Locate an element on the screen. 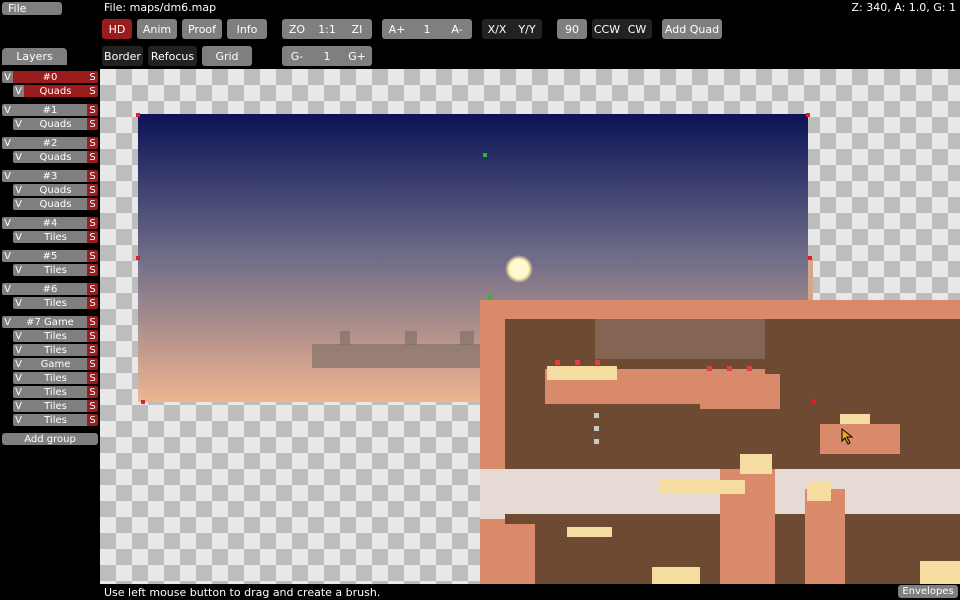 Image resolution: width=960 pixels, height=600 pixels. group-name: #1 is located at coordinates (50, 110).